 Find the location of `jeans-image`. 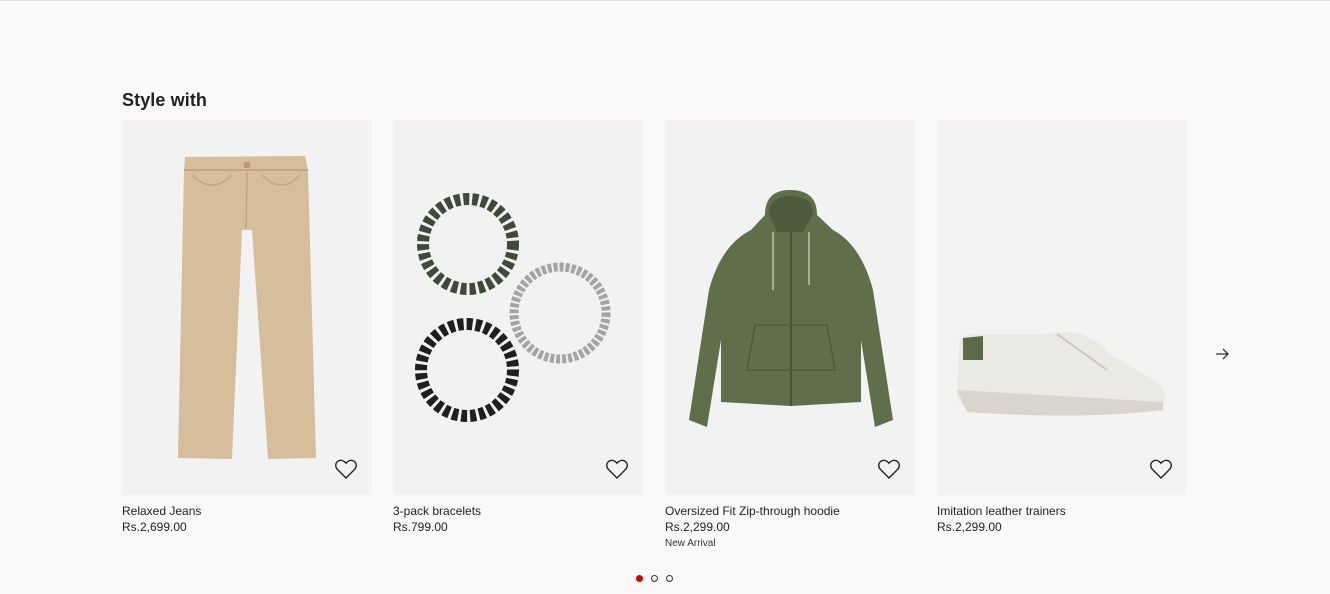

jeans-image is located at coordinates (247, 307).